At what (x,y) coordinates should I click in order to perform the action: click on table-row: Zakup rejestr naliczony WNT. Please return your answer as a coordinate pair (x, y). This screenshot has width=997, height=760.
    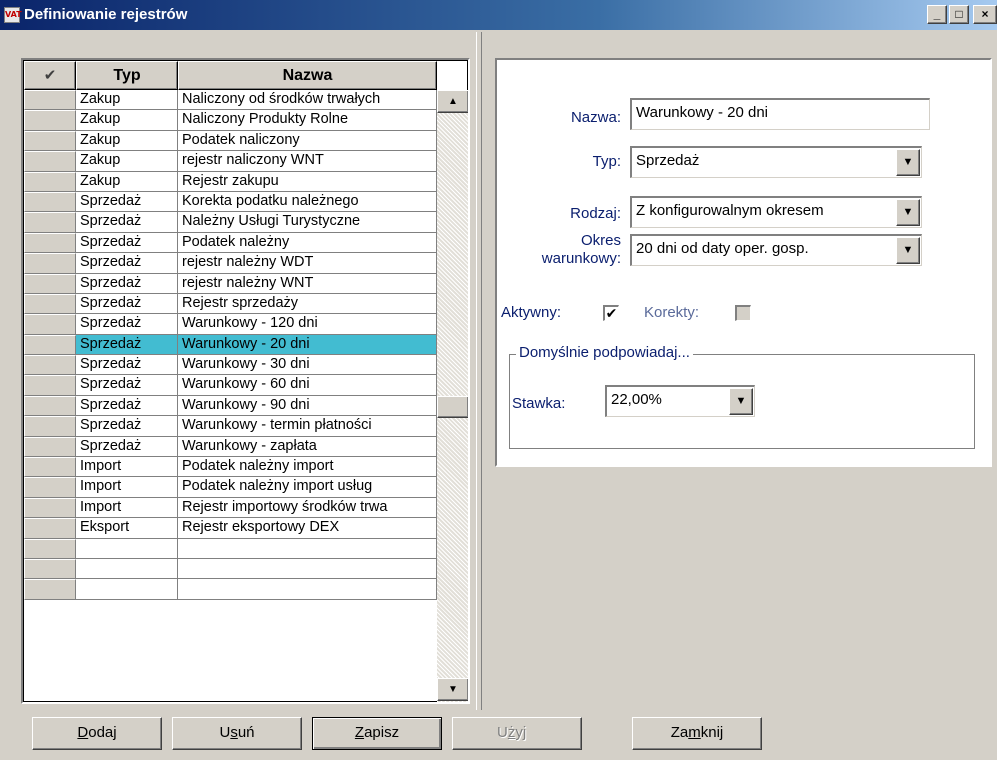
    Looking at the image, I should click on (230, 161).